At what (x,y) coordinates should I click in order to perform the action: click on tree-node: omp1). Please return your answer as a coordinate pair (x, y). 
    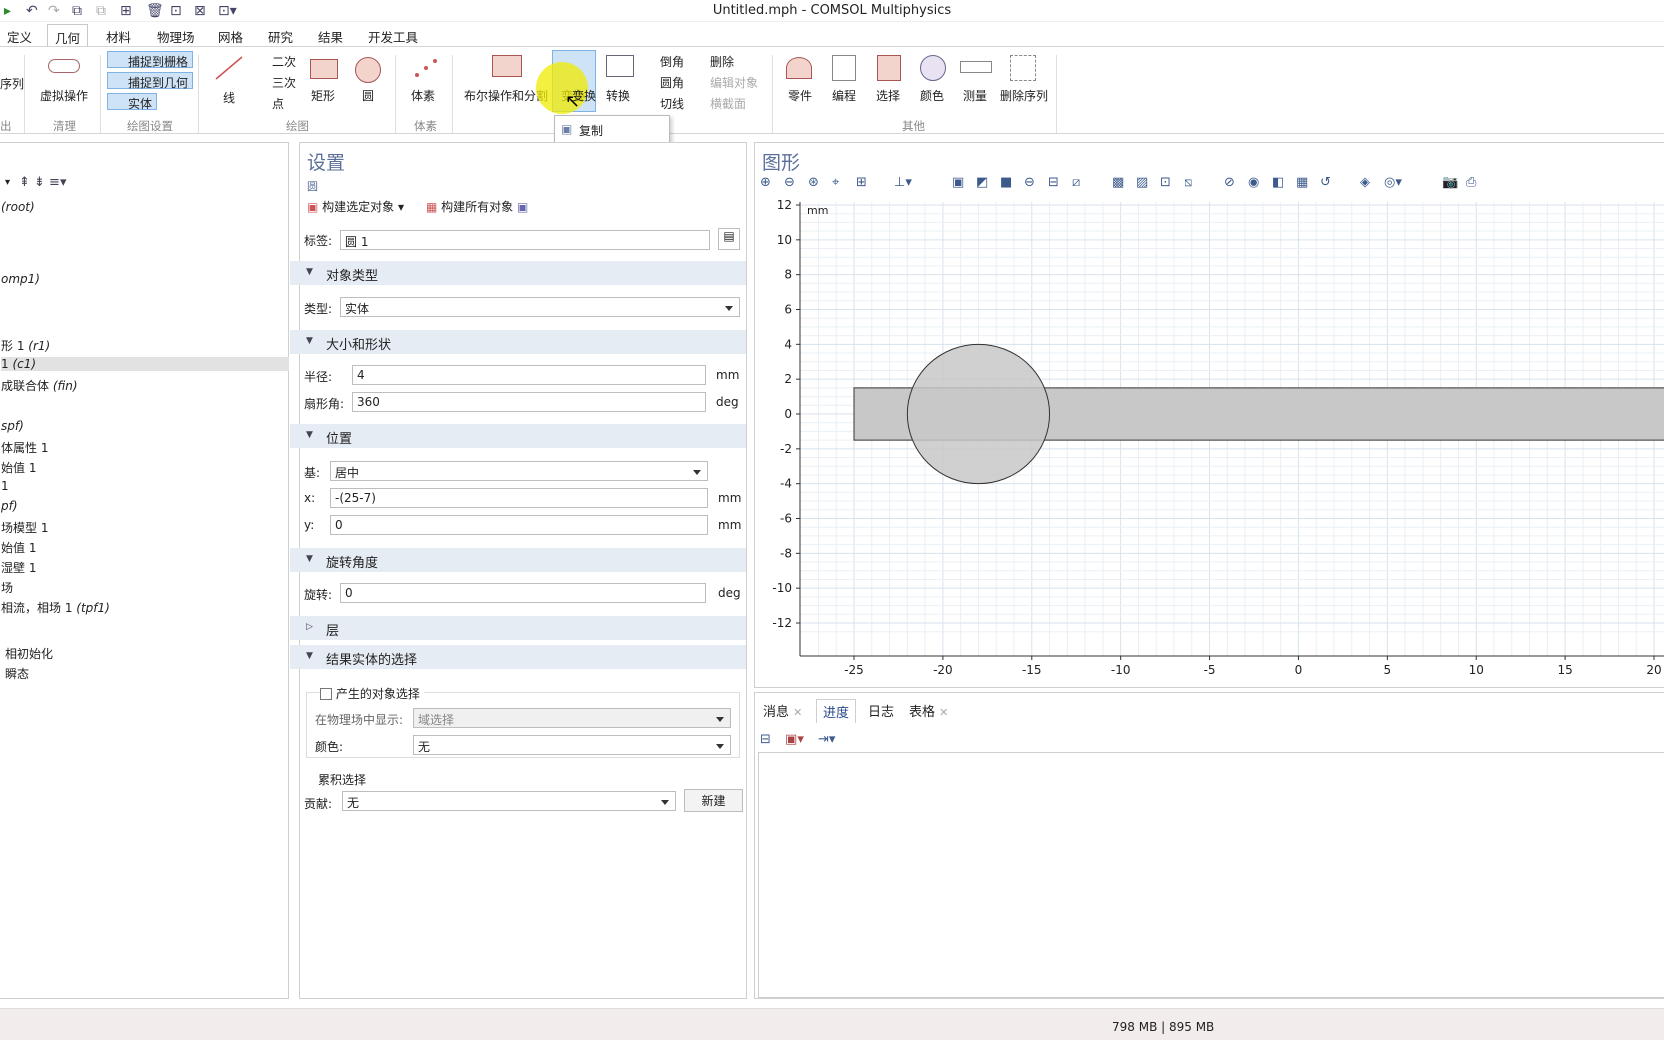
    Looking at the image, I should click on (20, 279).